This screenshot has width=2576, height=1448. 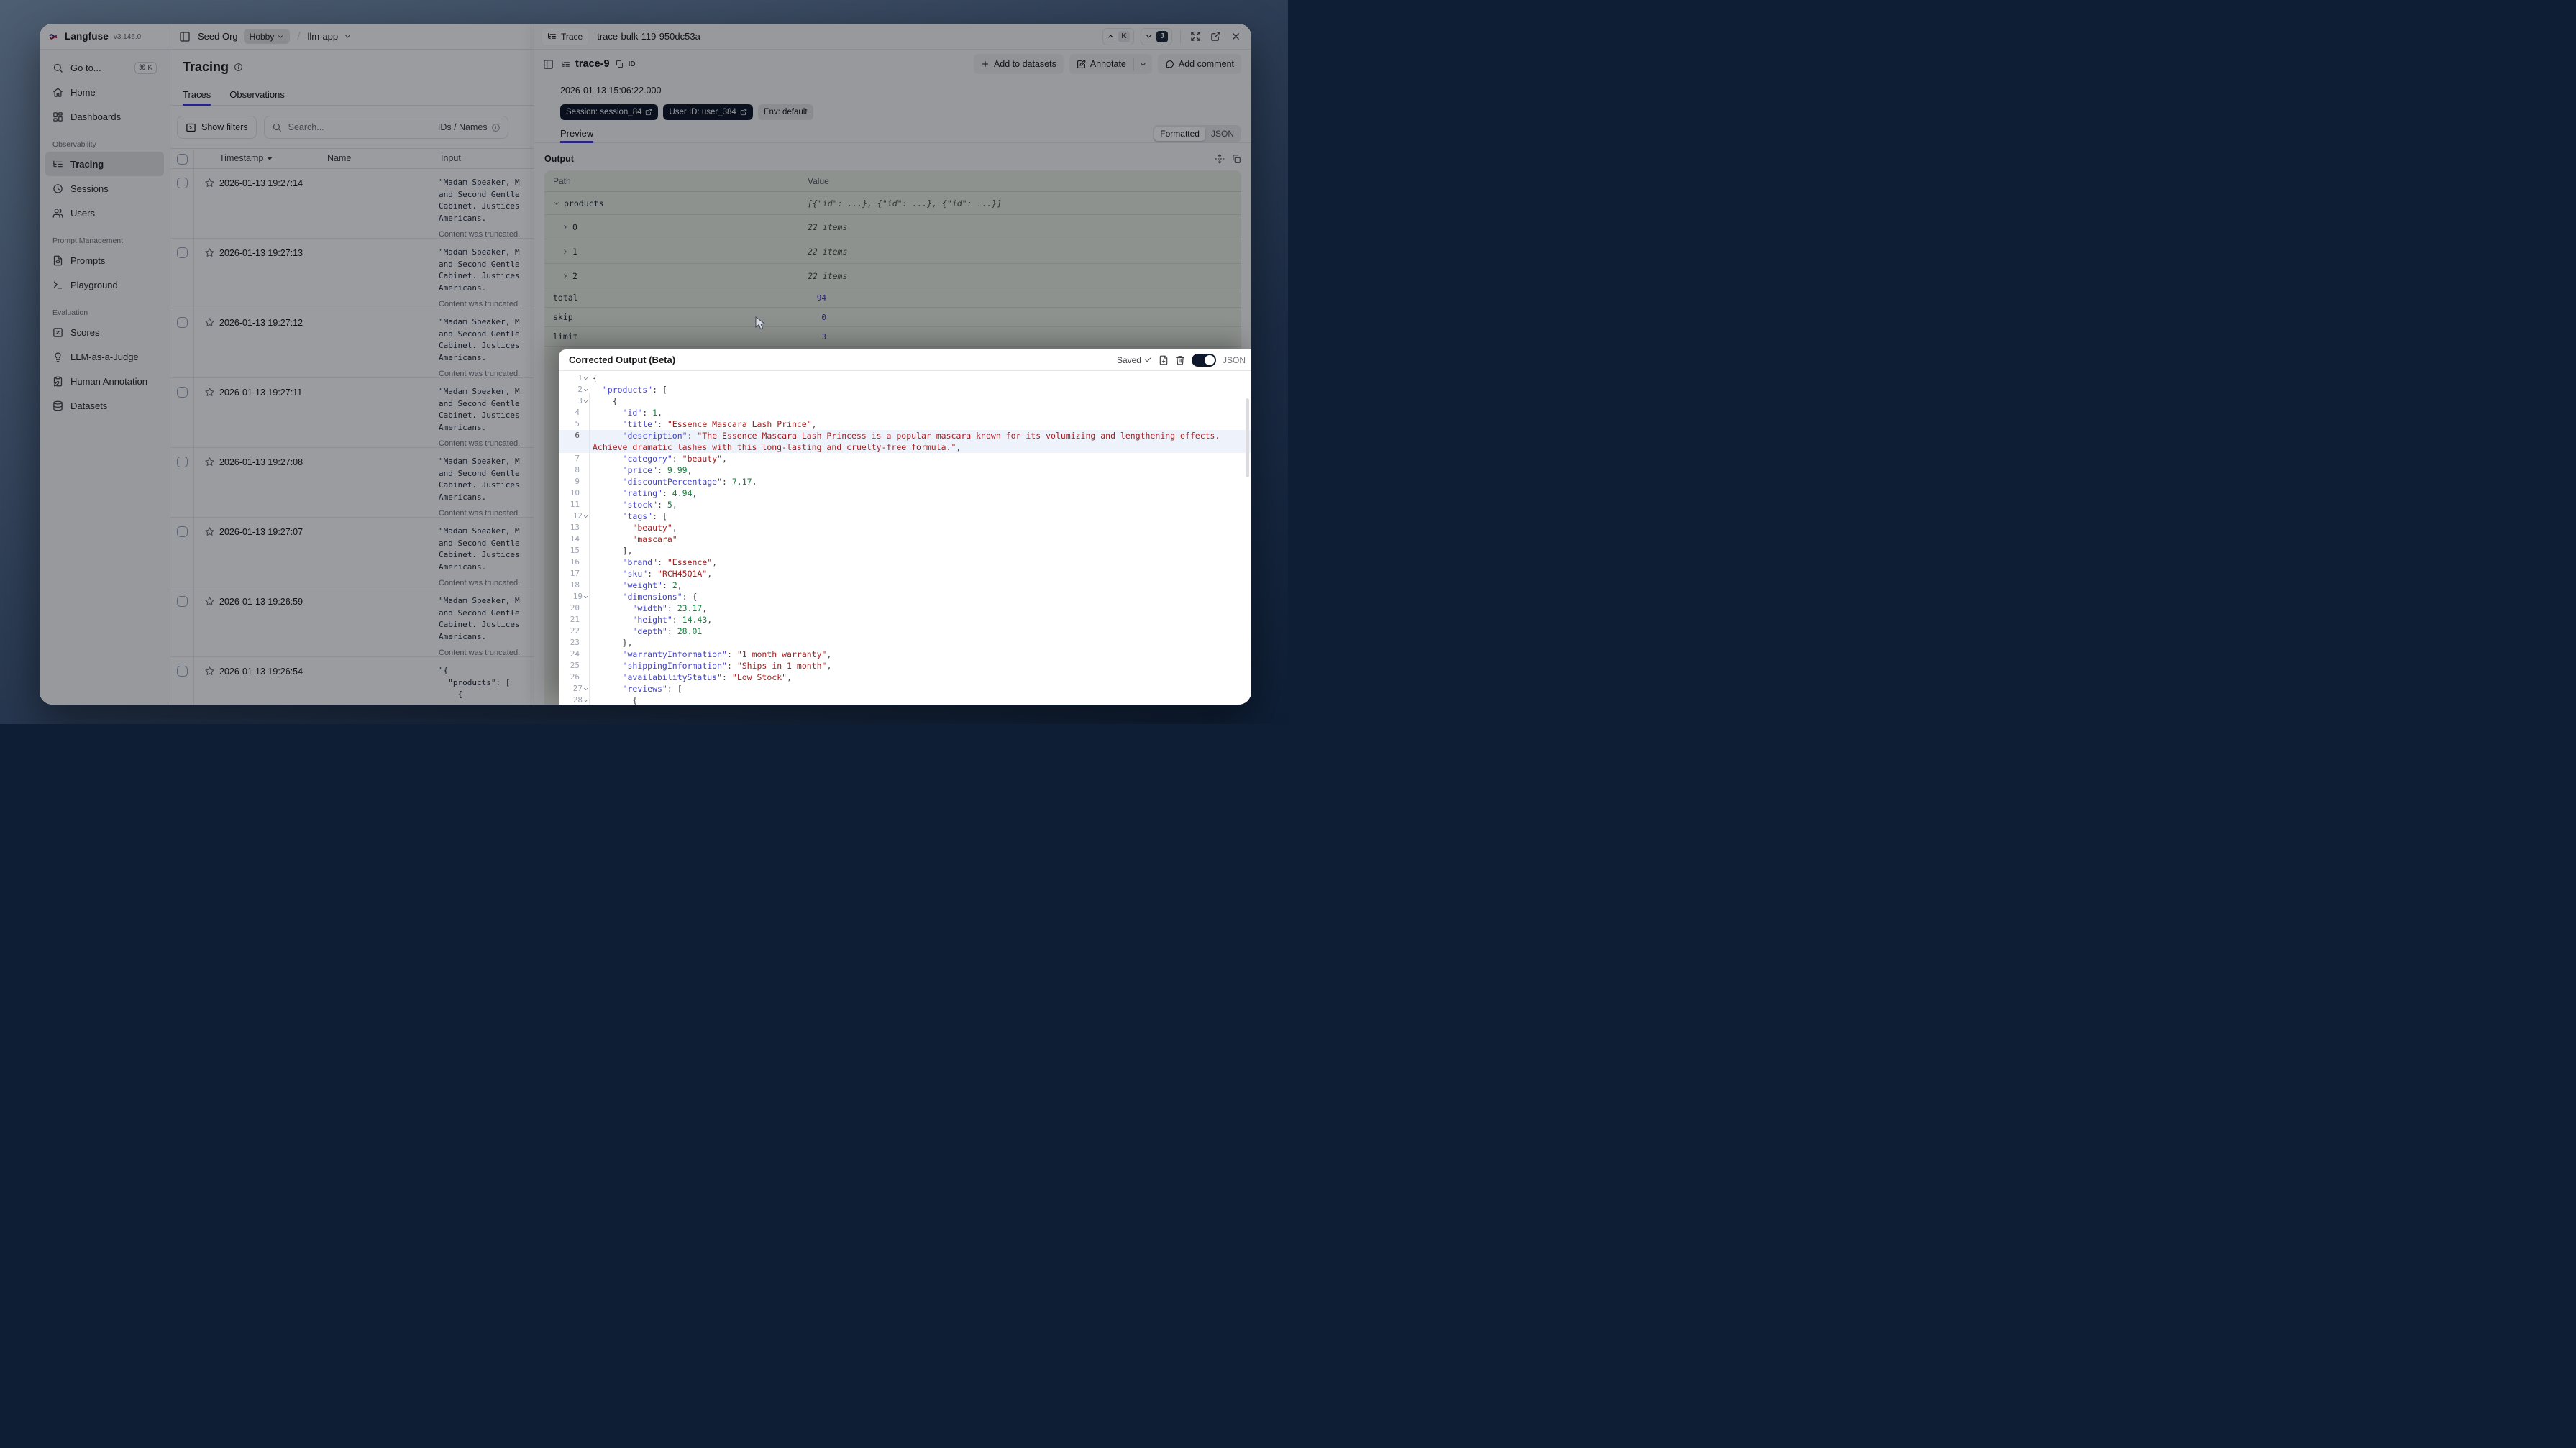 I want to click on line-number: 4, so click(x=577, y=412).